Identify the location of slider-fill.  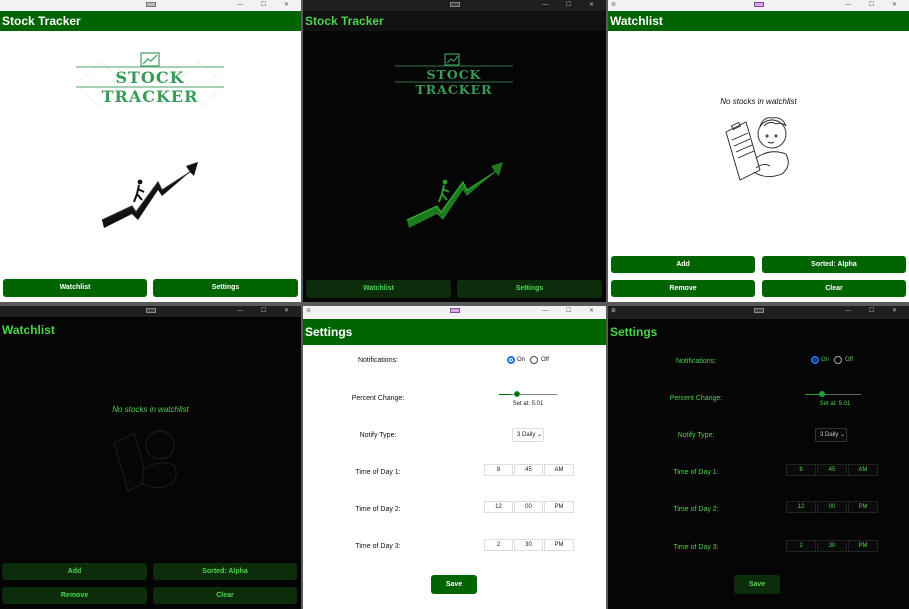
(505, 394).